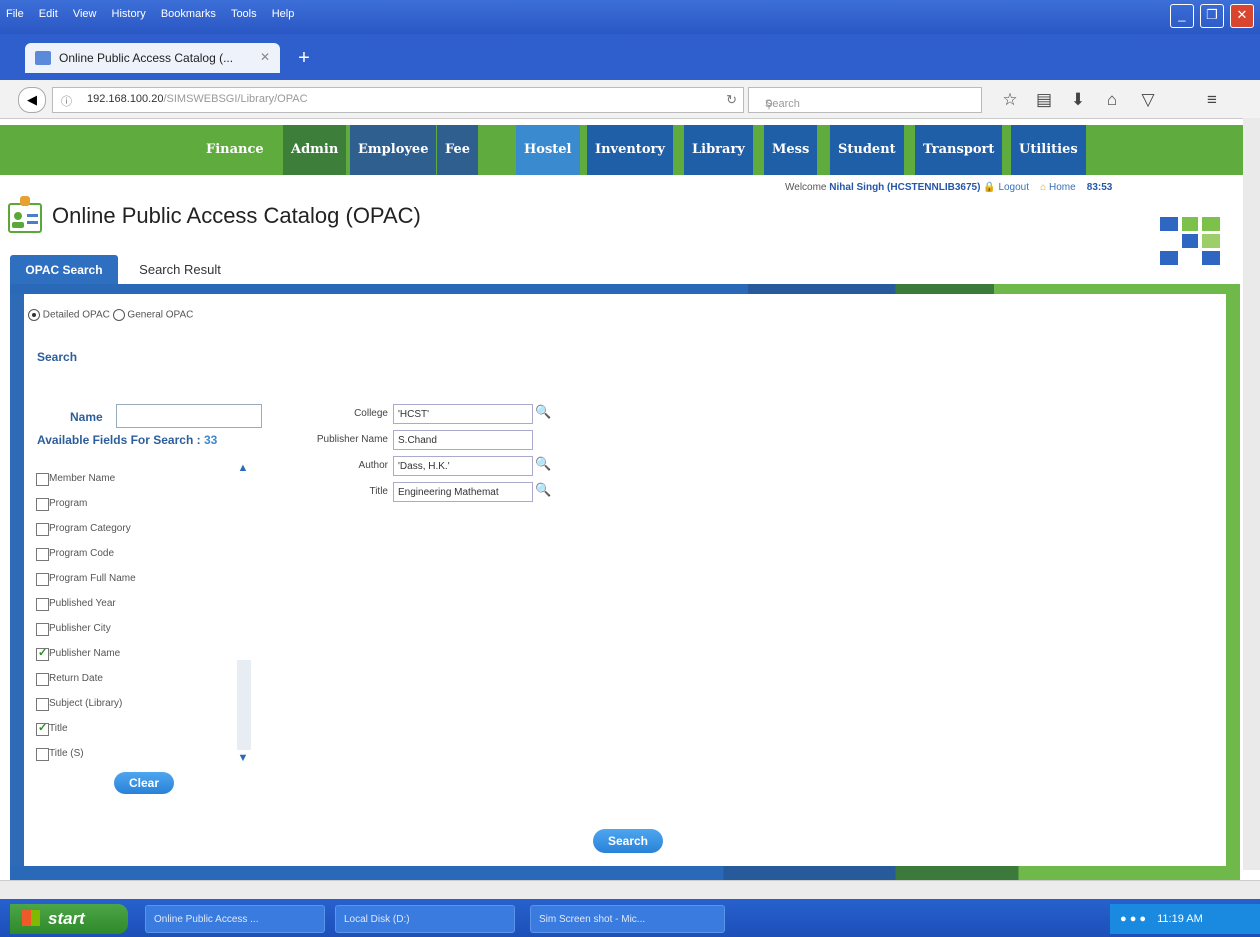 The image size is (1260, 937). I want to click on browser-tab: Online Public Access Catalog (... ✕, so click(152, 58).